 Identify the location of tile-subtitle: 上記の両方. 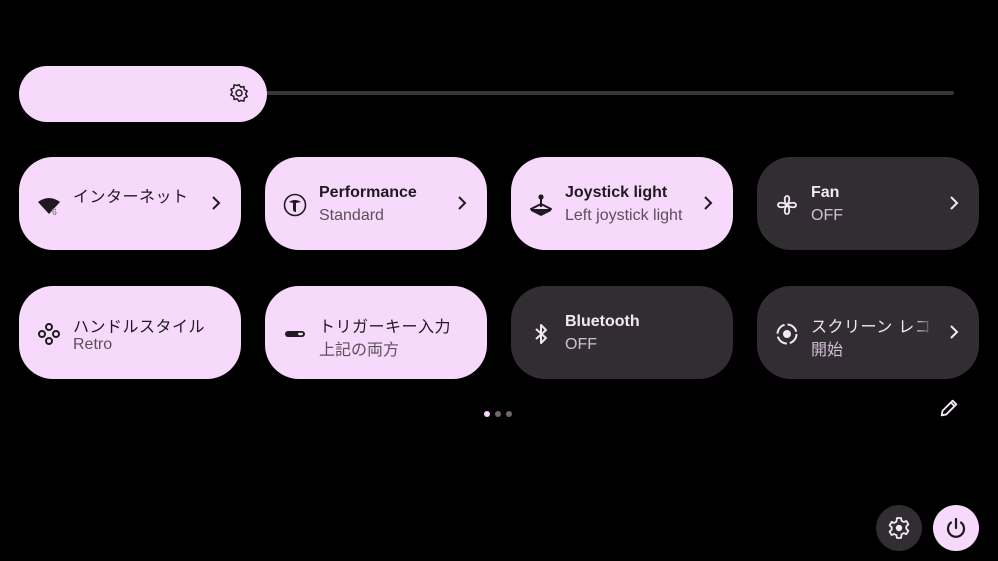
(359, 349).